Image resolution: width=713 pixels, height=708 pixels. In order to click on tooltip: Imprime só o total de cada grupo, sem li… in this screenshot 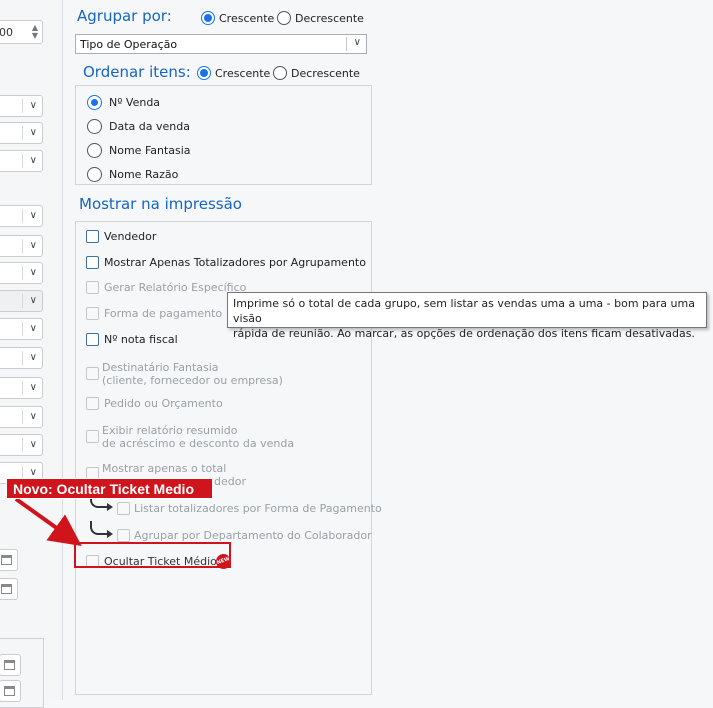, I will do `click(467, 316)`.